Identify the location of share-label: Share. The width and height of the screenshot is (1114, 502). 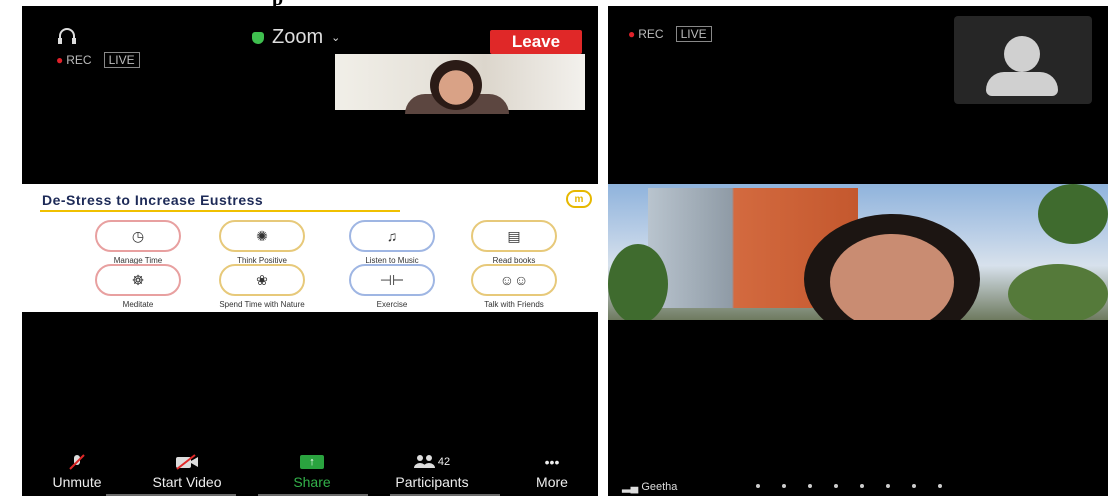
(312, 482).